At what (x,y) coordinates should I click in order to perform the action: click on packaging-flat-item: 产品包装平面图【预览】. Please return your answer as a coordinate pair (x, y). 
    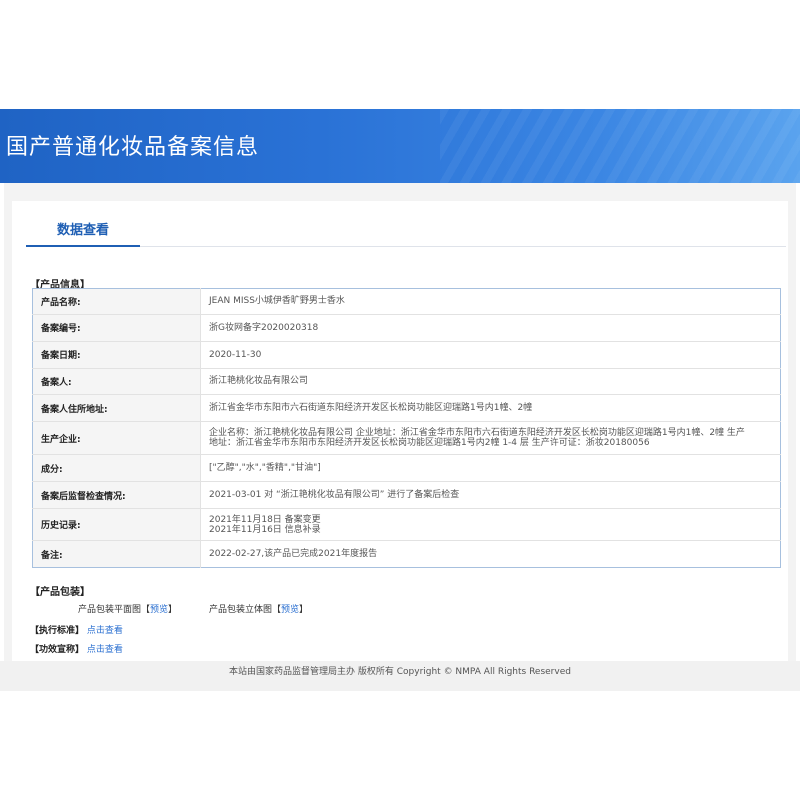
    Looking at the image, I should click on (127, 608).